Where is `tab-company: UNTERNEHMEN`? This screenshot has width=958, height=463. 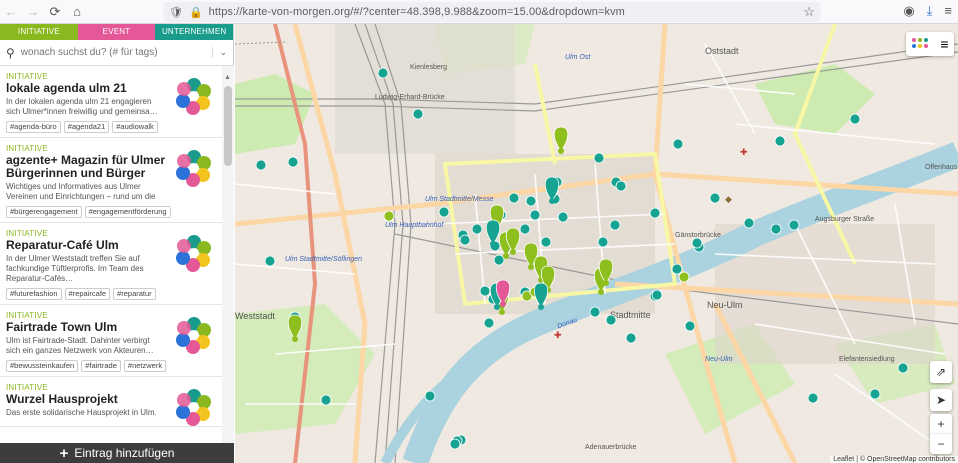
tab-company: UNTERNEHMEN is located at coordinates (194, 32).